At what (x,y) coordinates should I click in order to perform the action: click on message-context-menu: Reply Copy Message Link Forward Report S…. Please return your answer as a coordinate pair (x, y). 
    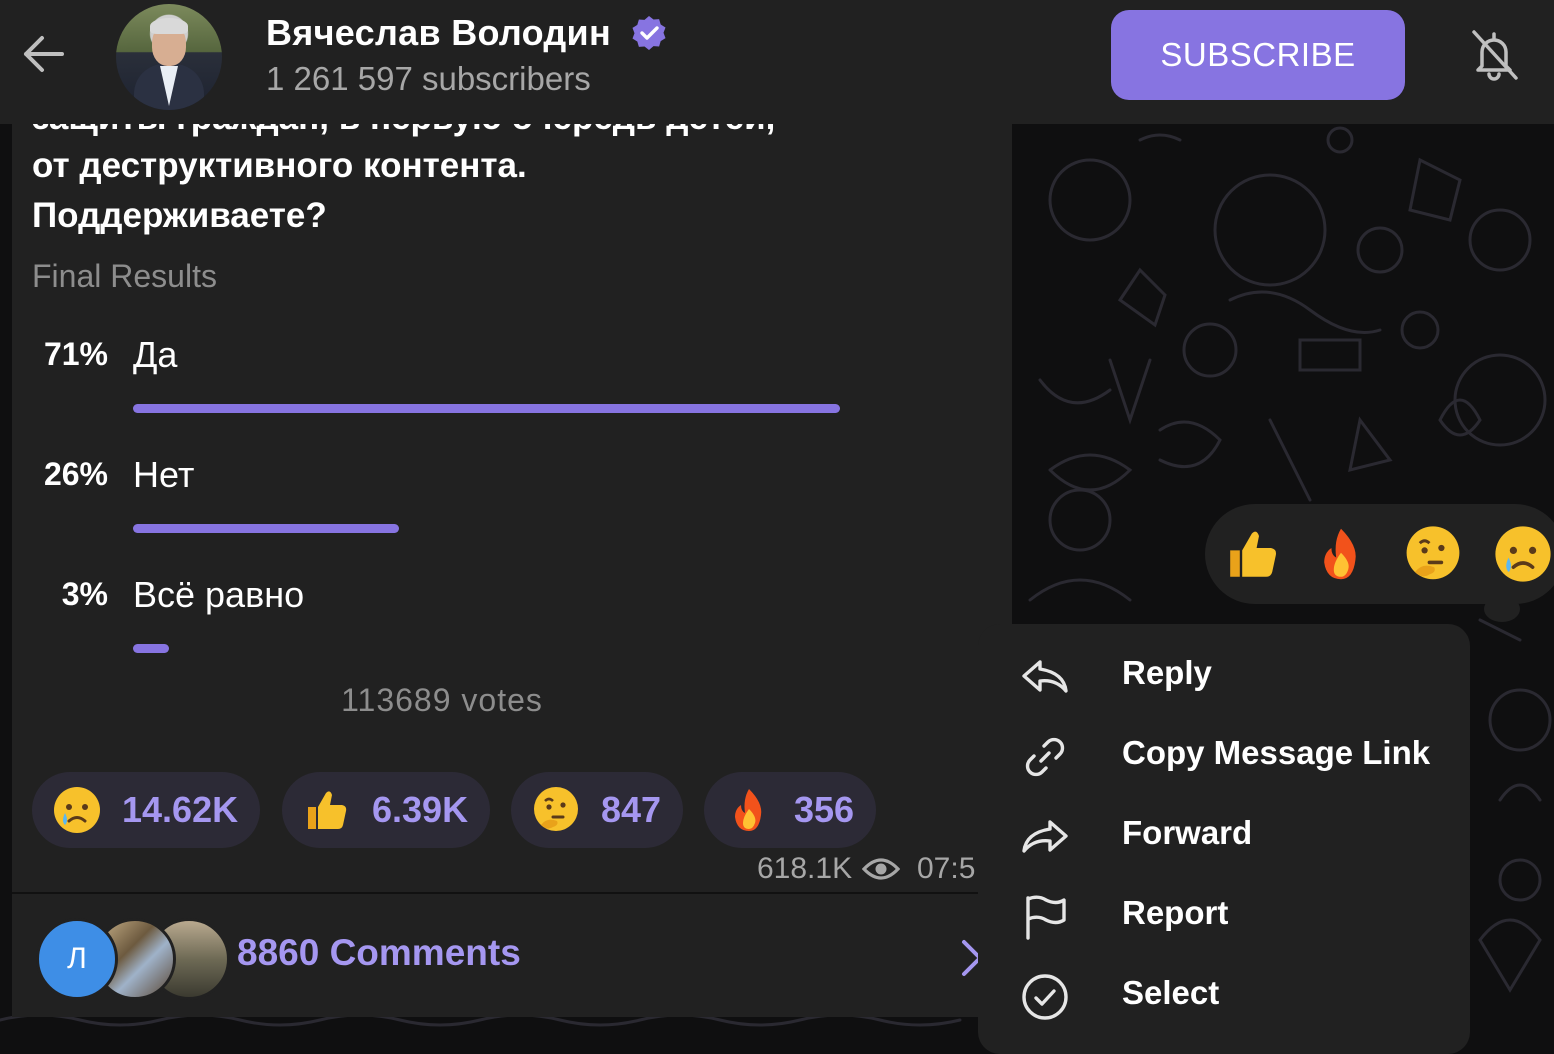
    Looking at the image, I should click on (1224, 839).